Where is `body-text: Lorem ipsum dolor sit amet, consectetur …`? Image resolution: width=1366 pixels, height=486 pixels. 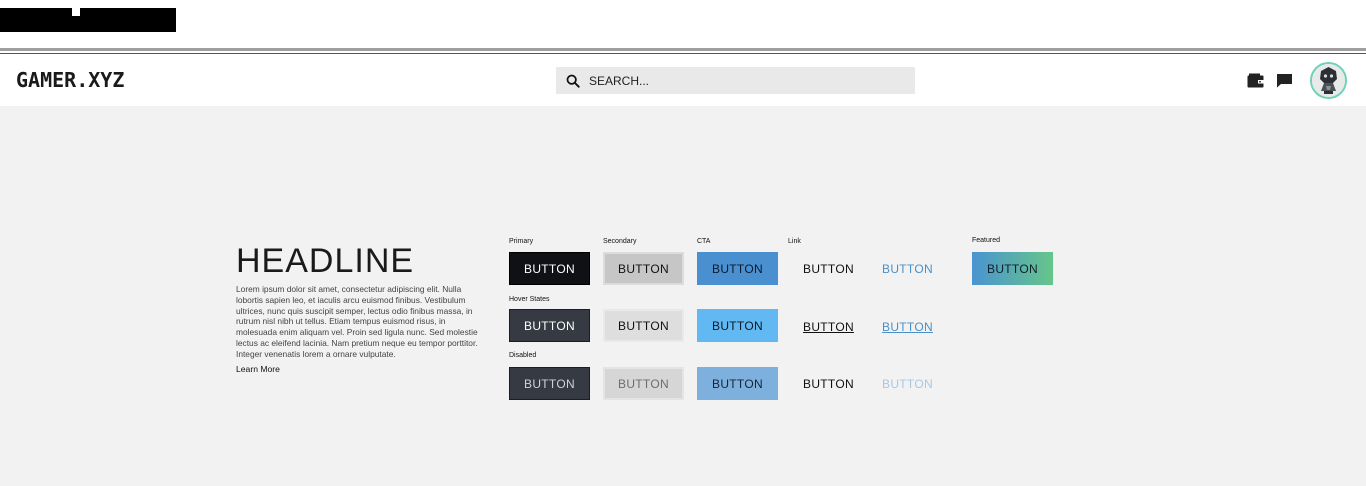
body-text: Lorem ipsum dolor sit amet, consectetur … is located at coordinates (357, 321).